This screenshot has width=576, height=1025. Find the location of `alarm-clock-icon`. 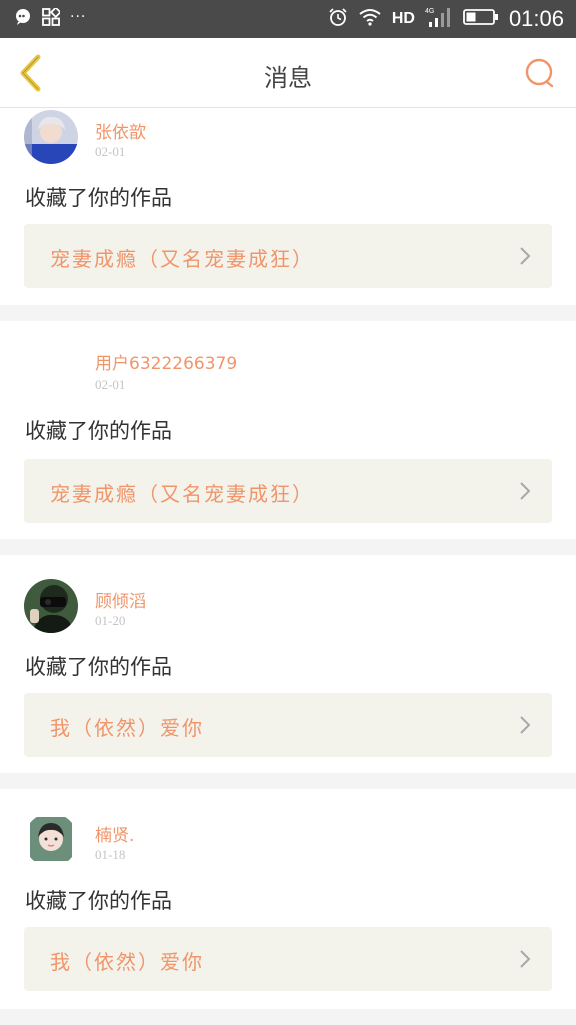

alarm-clock-icon is located at coordinates (338, 19).